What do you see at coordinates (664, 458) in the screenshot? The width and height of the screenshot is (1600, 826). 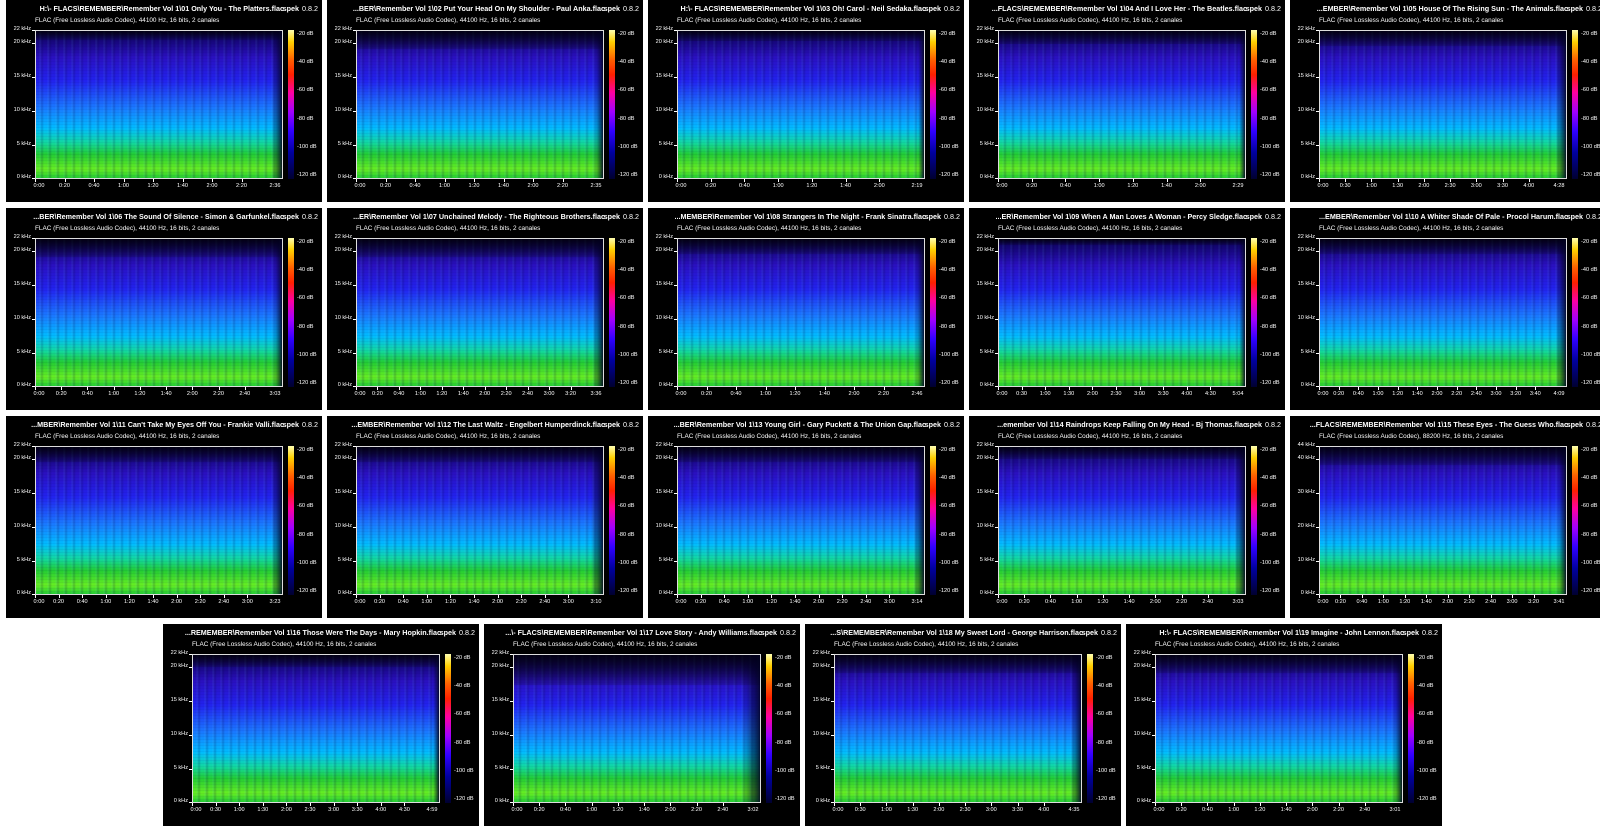 I see `frequency-tick-label: 20 kHz` at bounding box center [664, 458].